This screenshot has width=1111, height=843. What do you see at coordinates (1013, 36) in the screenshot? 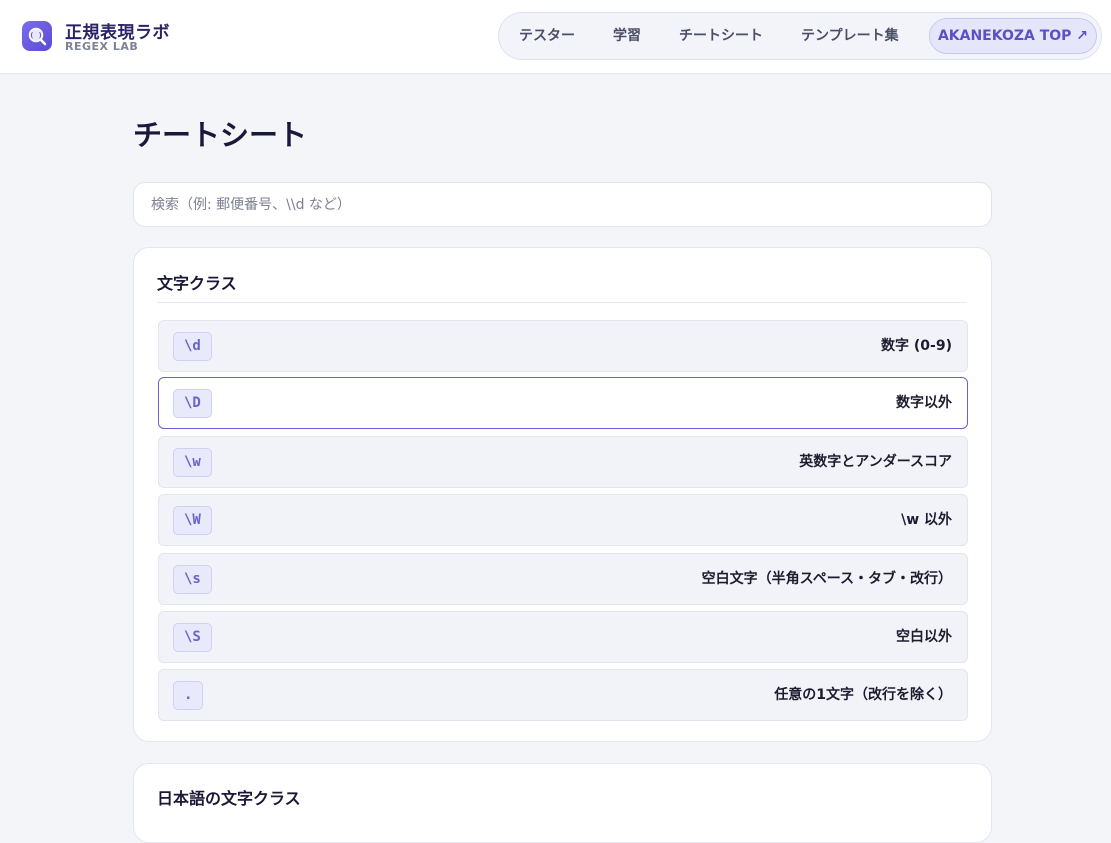
I see `akanekoza-top-link: AKANEKOZA TOP ↗` at bounding box center [1013, 36].